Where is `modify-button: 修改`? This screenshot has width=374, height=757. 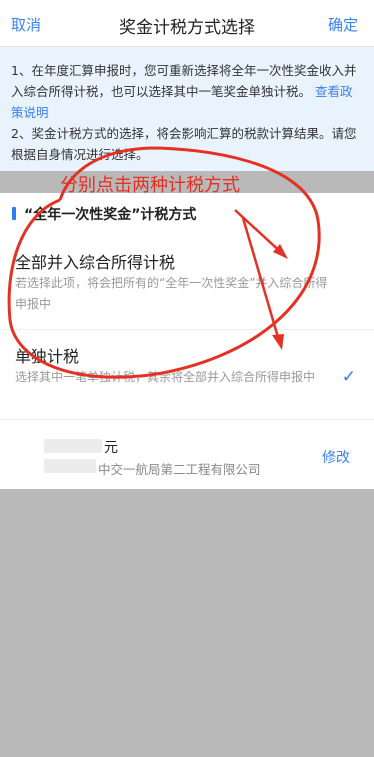 modify-button: 修改 is located at coordinates (336, 457).